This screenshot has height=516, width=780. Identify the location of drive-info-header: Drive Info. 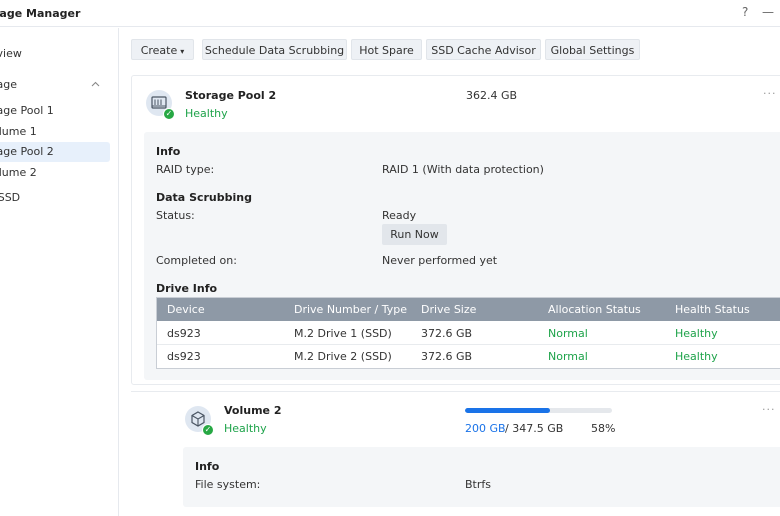
(187, 288).